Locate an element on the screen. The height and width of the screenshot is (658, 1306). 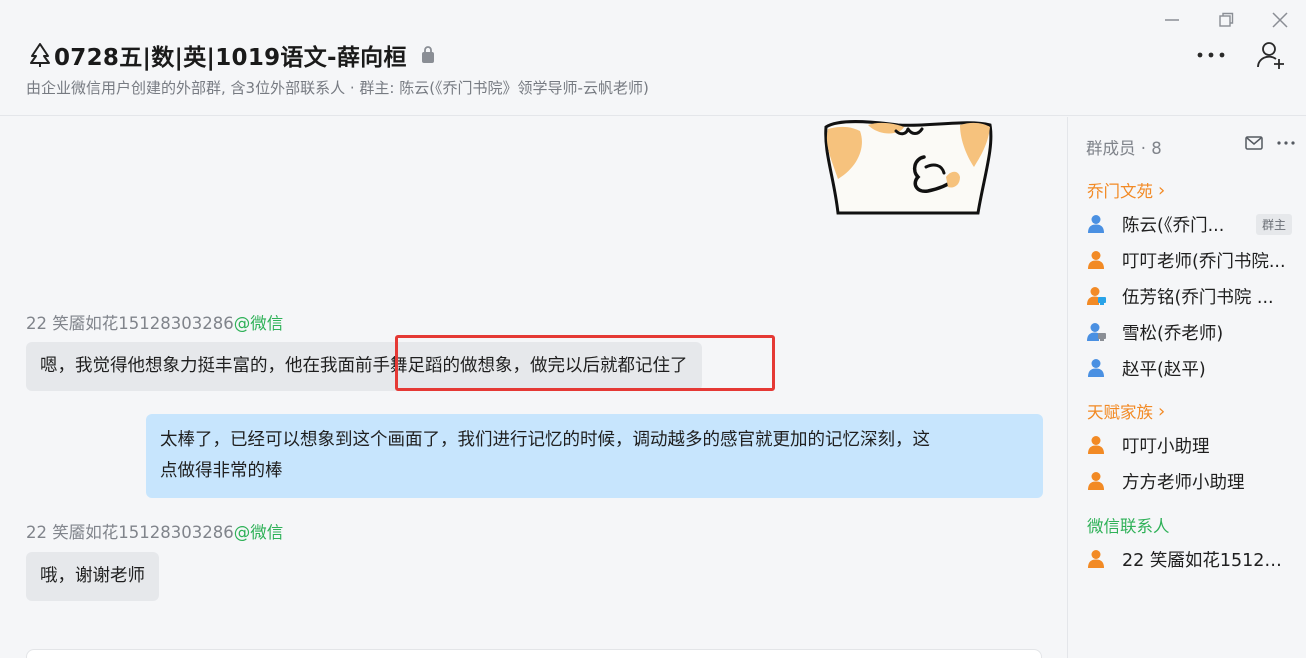
restore-icon is located at coordinates (1226, 20).